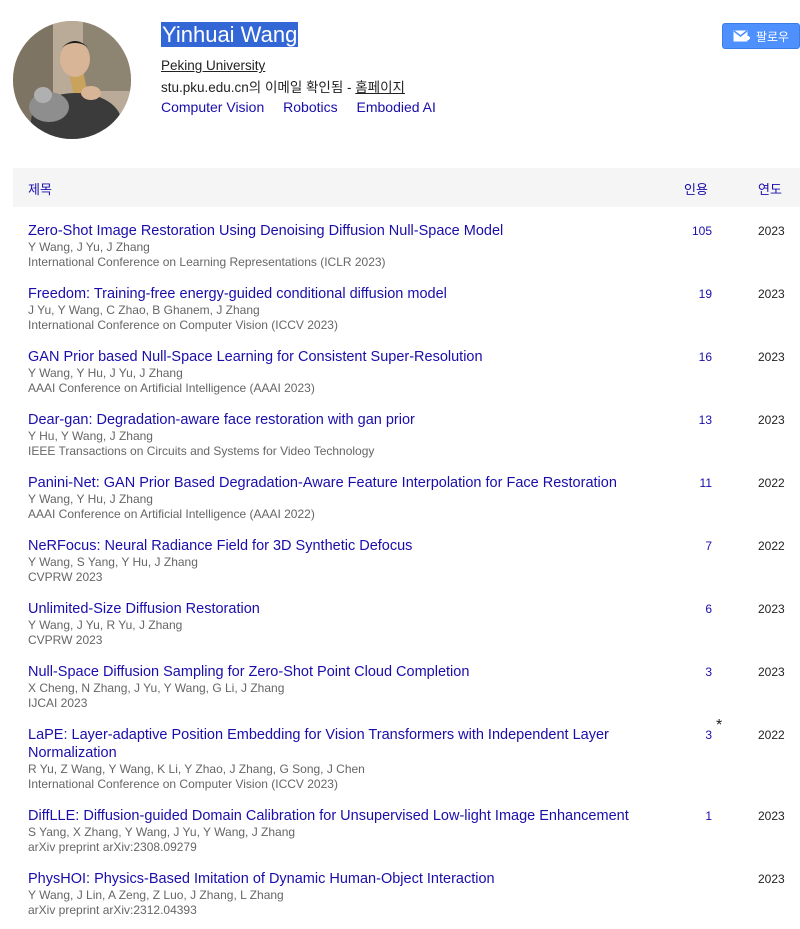 This screenshot has width=800, height=929. Describe the element at coordinates (770, 188) in the screenshot. I see `sort-by-year-header: 연도` at that location.